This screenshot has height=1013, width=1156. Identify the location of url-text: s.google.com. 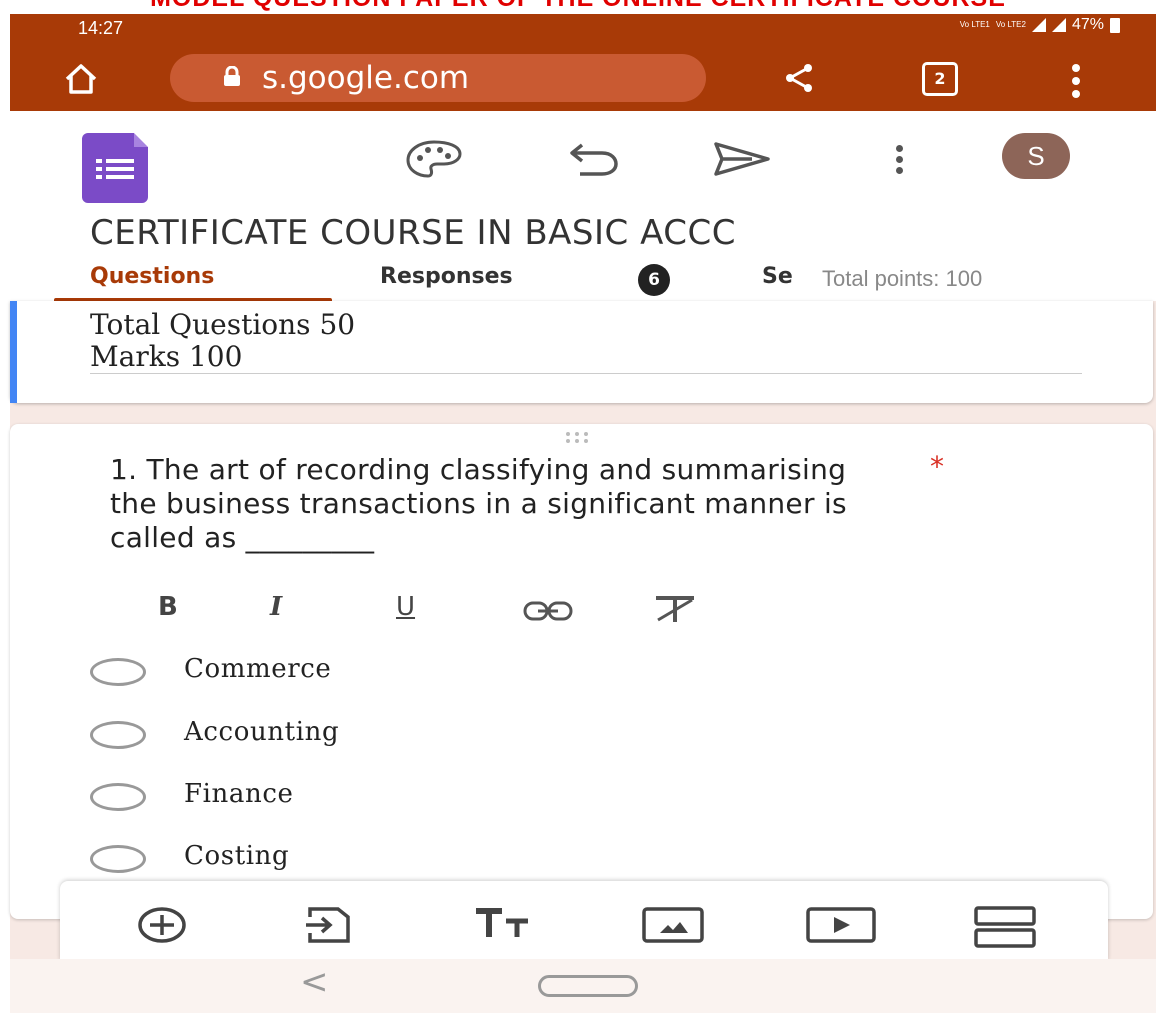
(366, 78).